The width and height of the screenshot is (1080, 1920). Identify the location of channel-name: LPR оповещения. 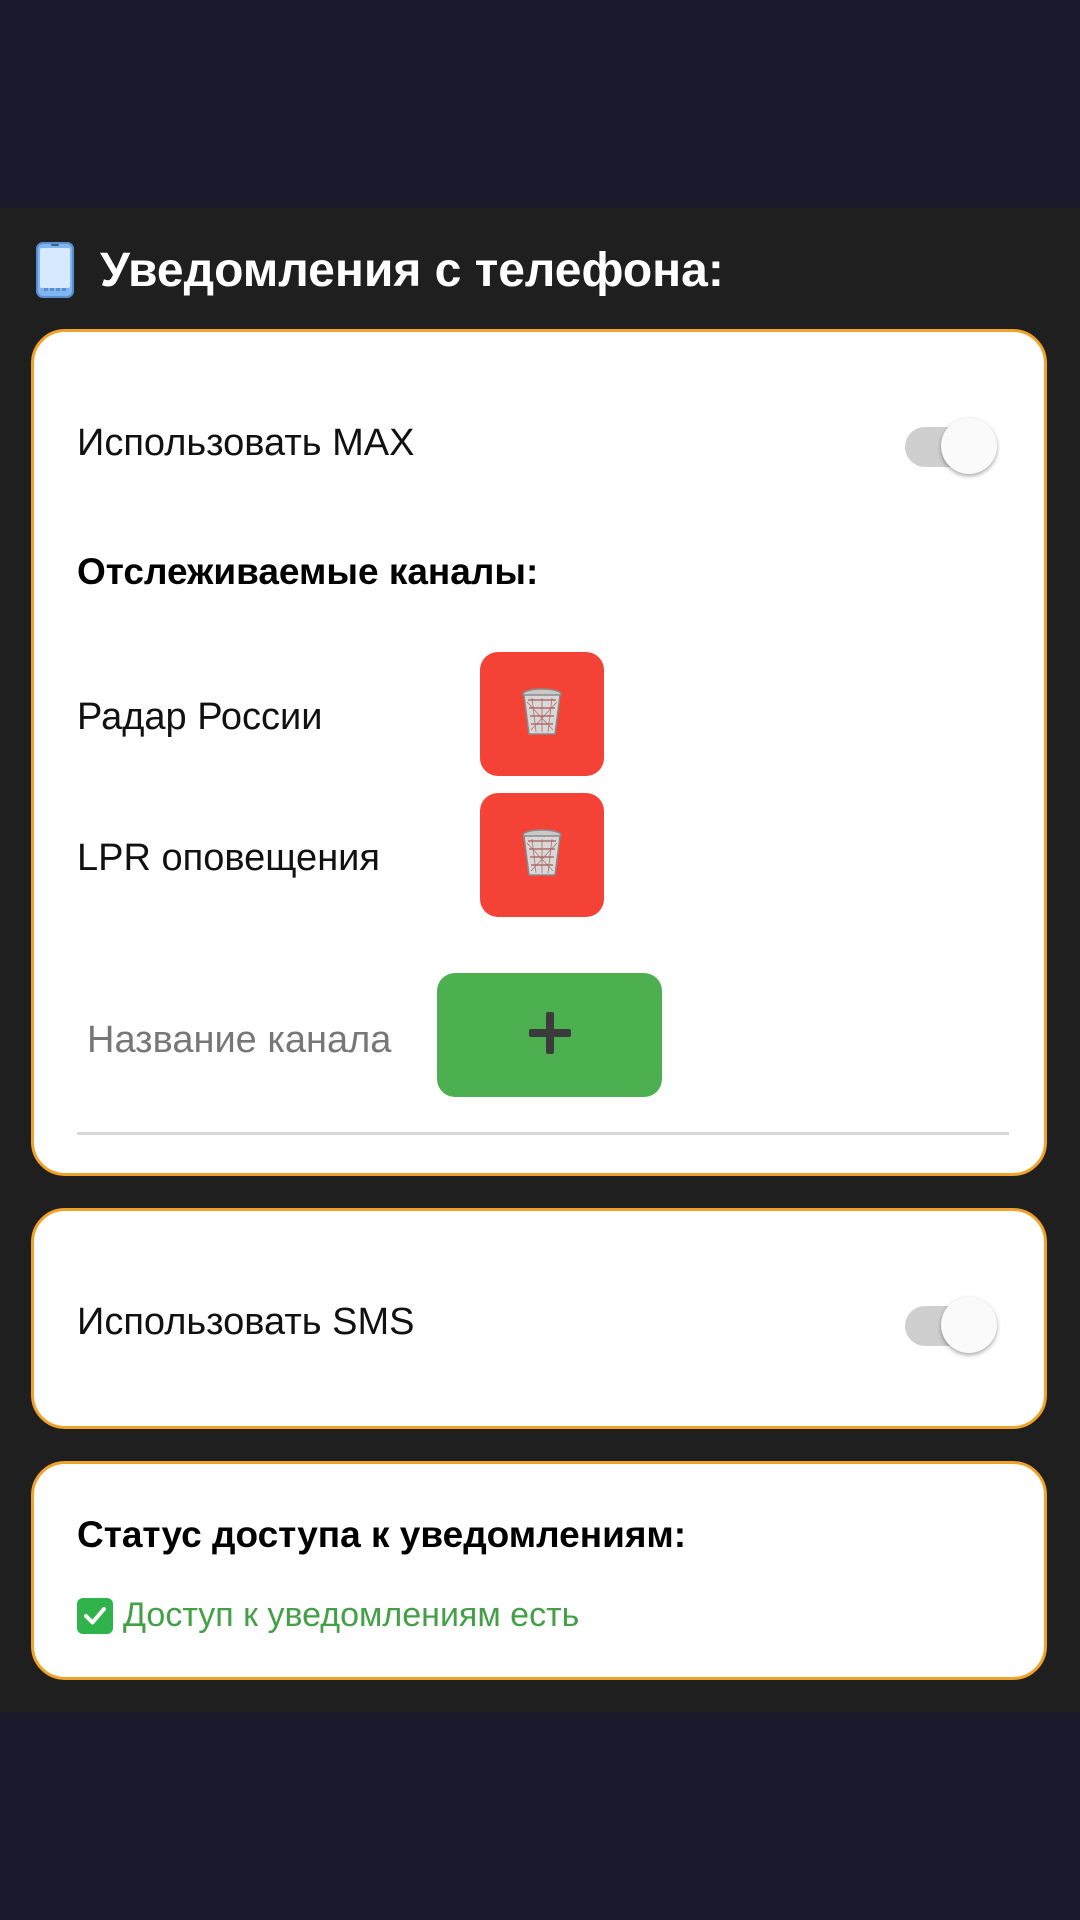
(228, 858).